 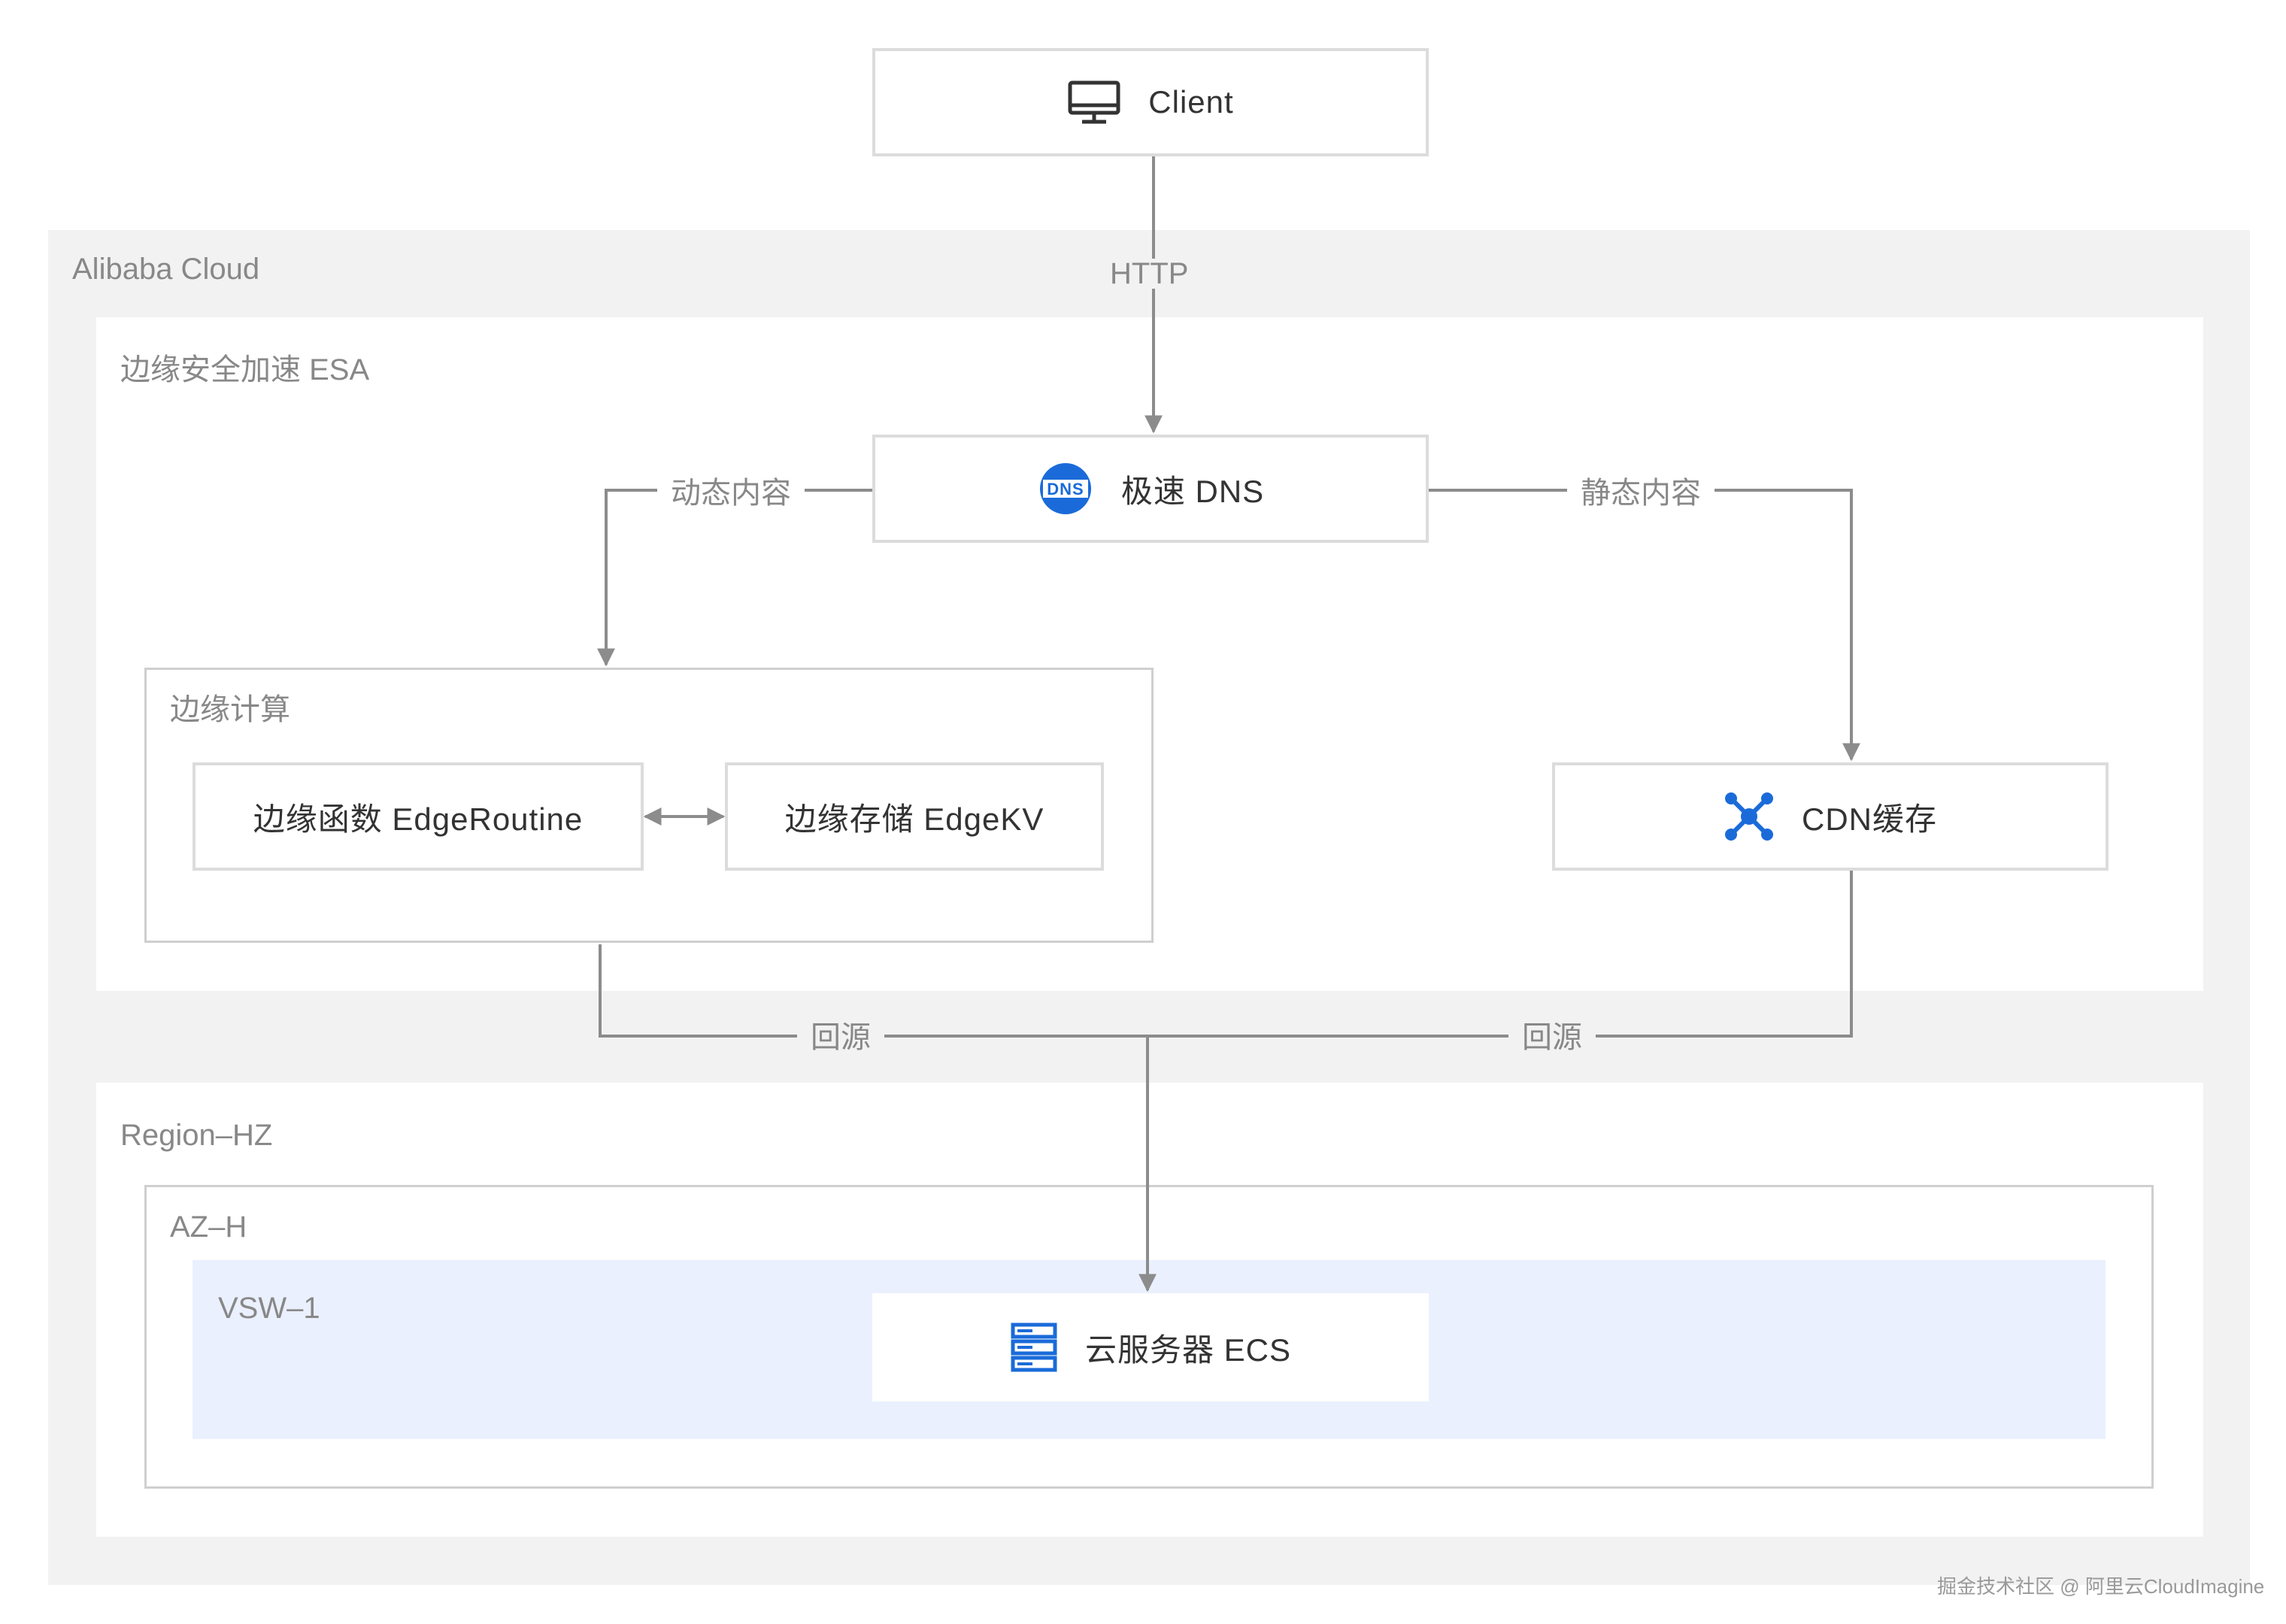 What do you see at coordinates (1501, 954) in the screenshot?
I see `edge-cdn-origin` at bounding box center [1501, 954].